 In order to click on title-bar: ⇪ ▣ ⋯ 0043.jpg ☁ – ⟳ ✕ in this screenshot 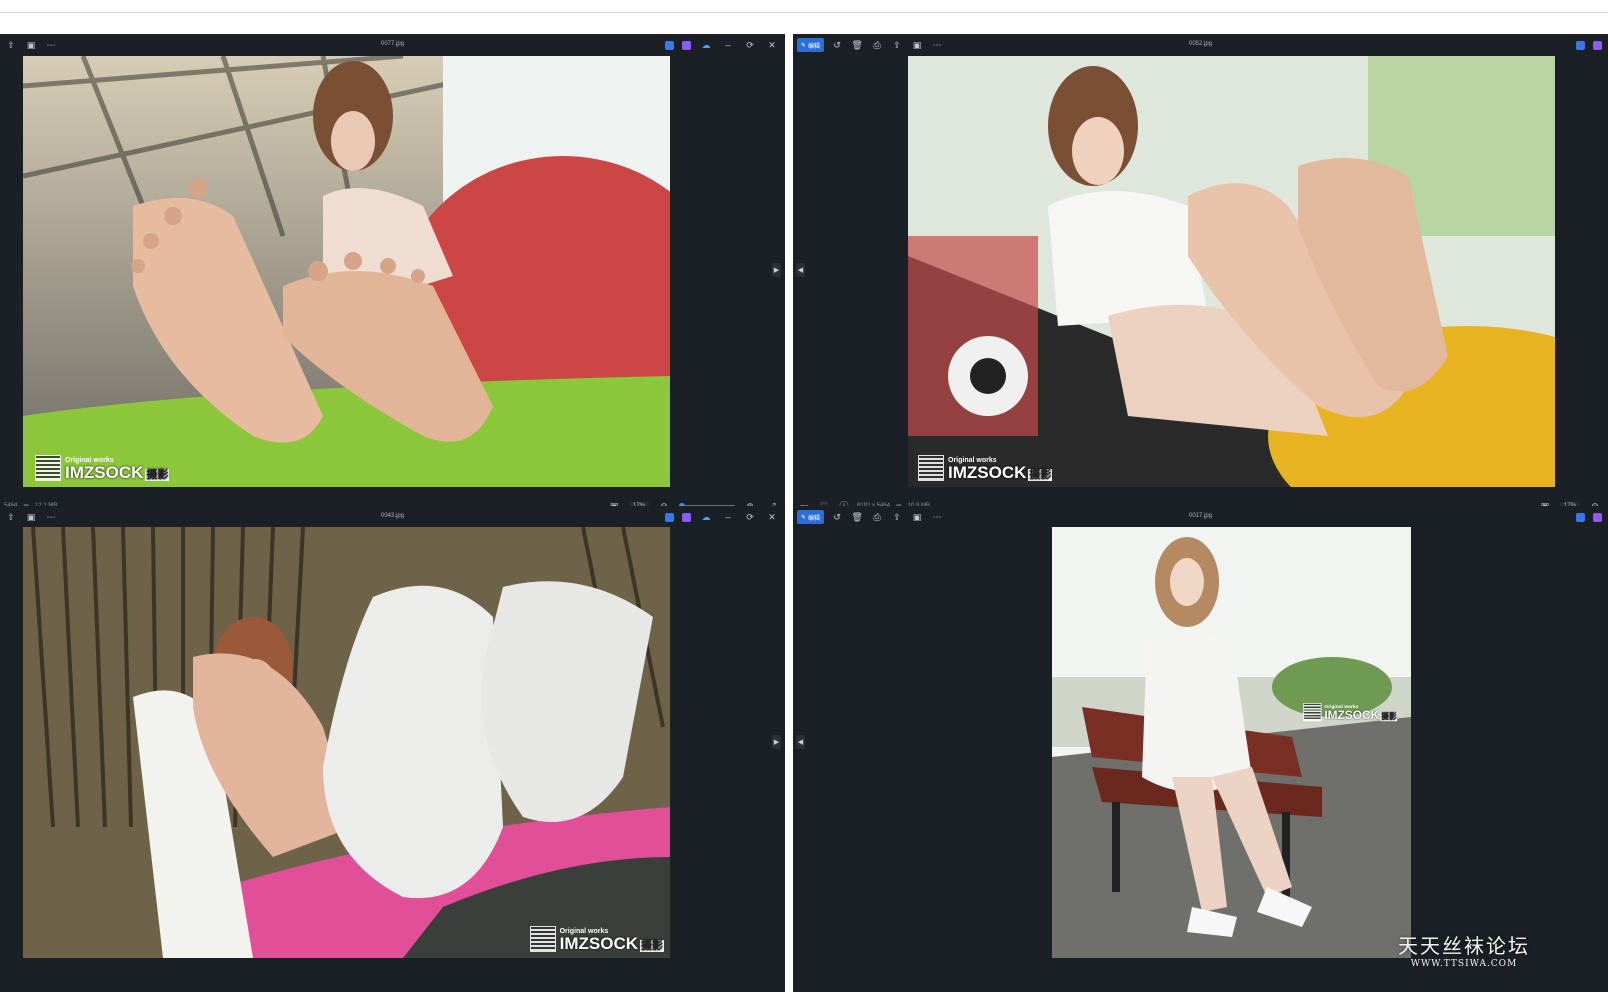, I will do `click(392, 517)`.